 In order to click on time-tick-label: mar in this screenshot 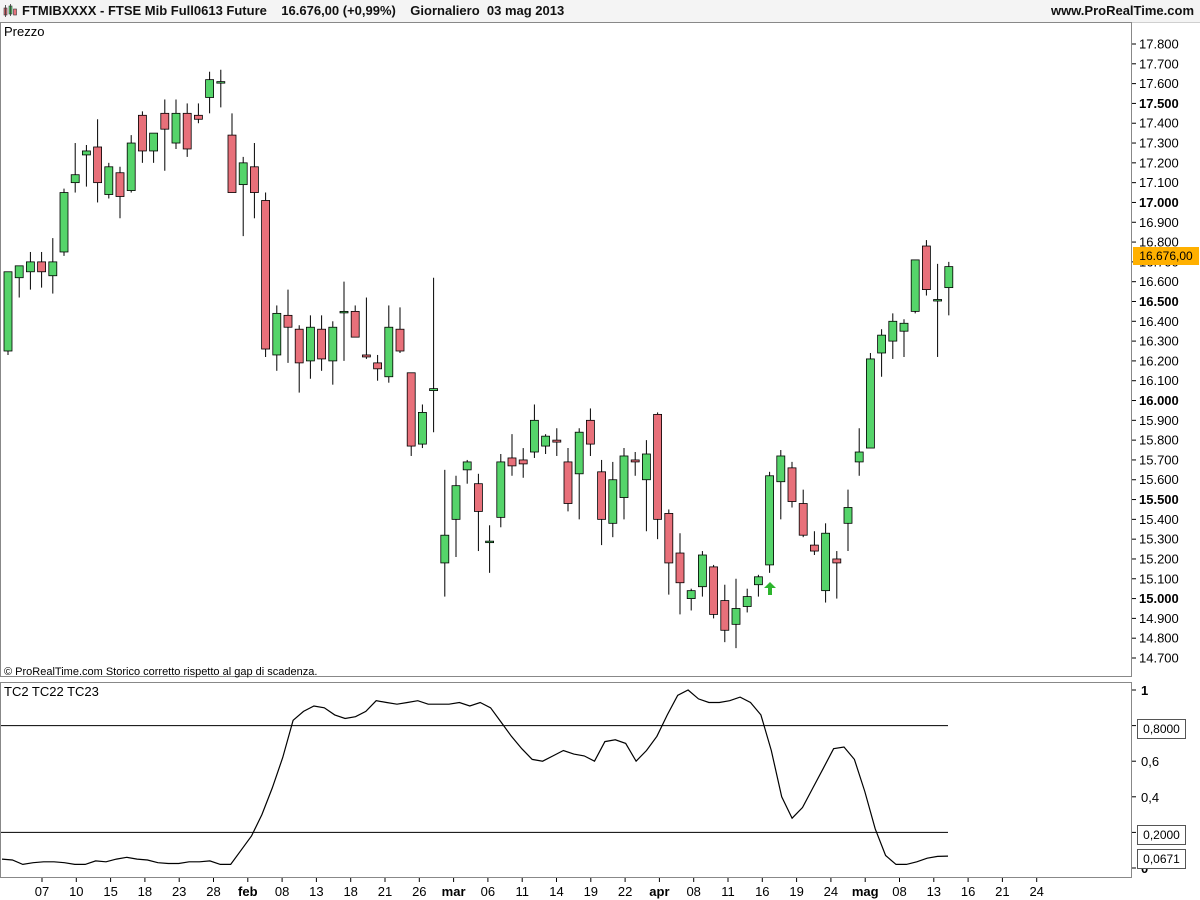, I will do `click(454, 891)`.